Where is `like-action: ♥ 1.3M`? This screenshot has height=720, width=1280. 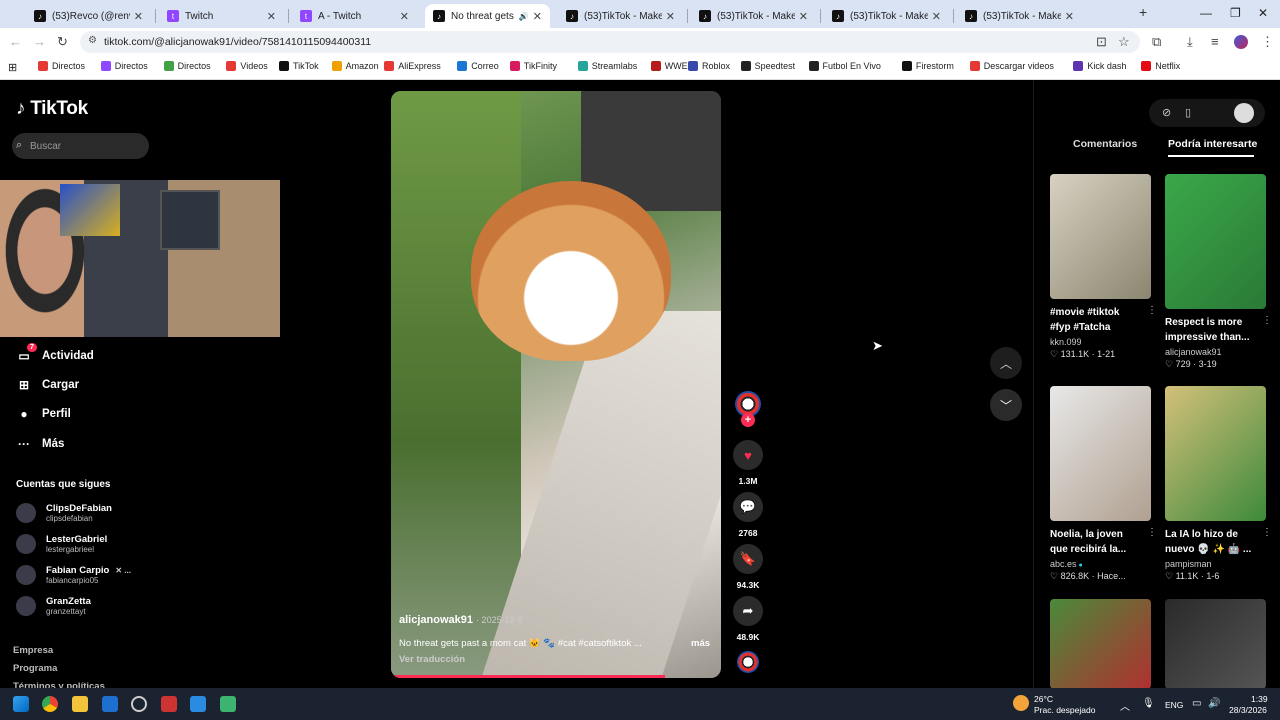
like-action: ♥ 1.3M is located at coordinates (748, 463).